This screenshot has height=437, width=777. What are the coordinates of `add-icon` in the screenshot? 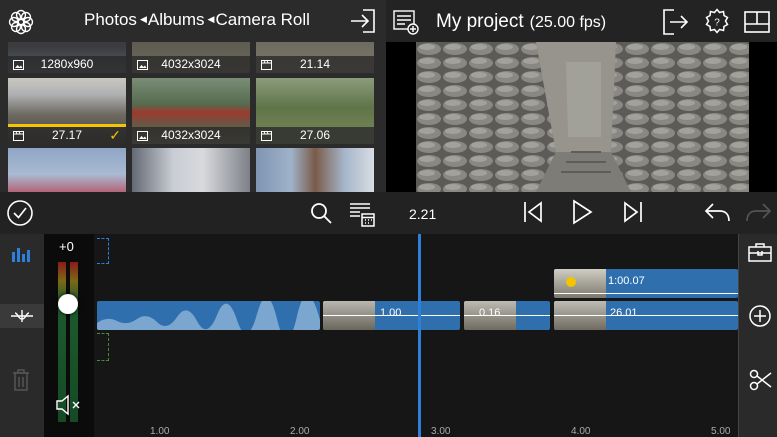 It's located at (760, 316).